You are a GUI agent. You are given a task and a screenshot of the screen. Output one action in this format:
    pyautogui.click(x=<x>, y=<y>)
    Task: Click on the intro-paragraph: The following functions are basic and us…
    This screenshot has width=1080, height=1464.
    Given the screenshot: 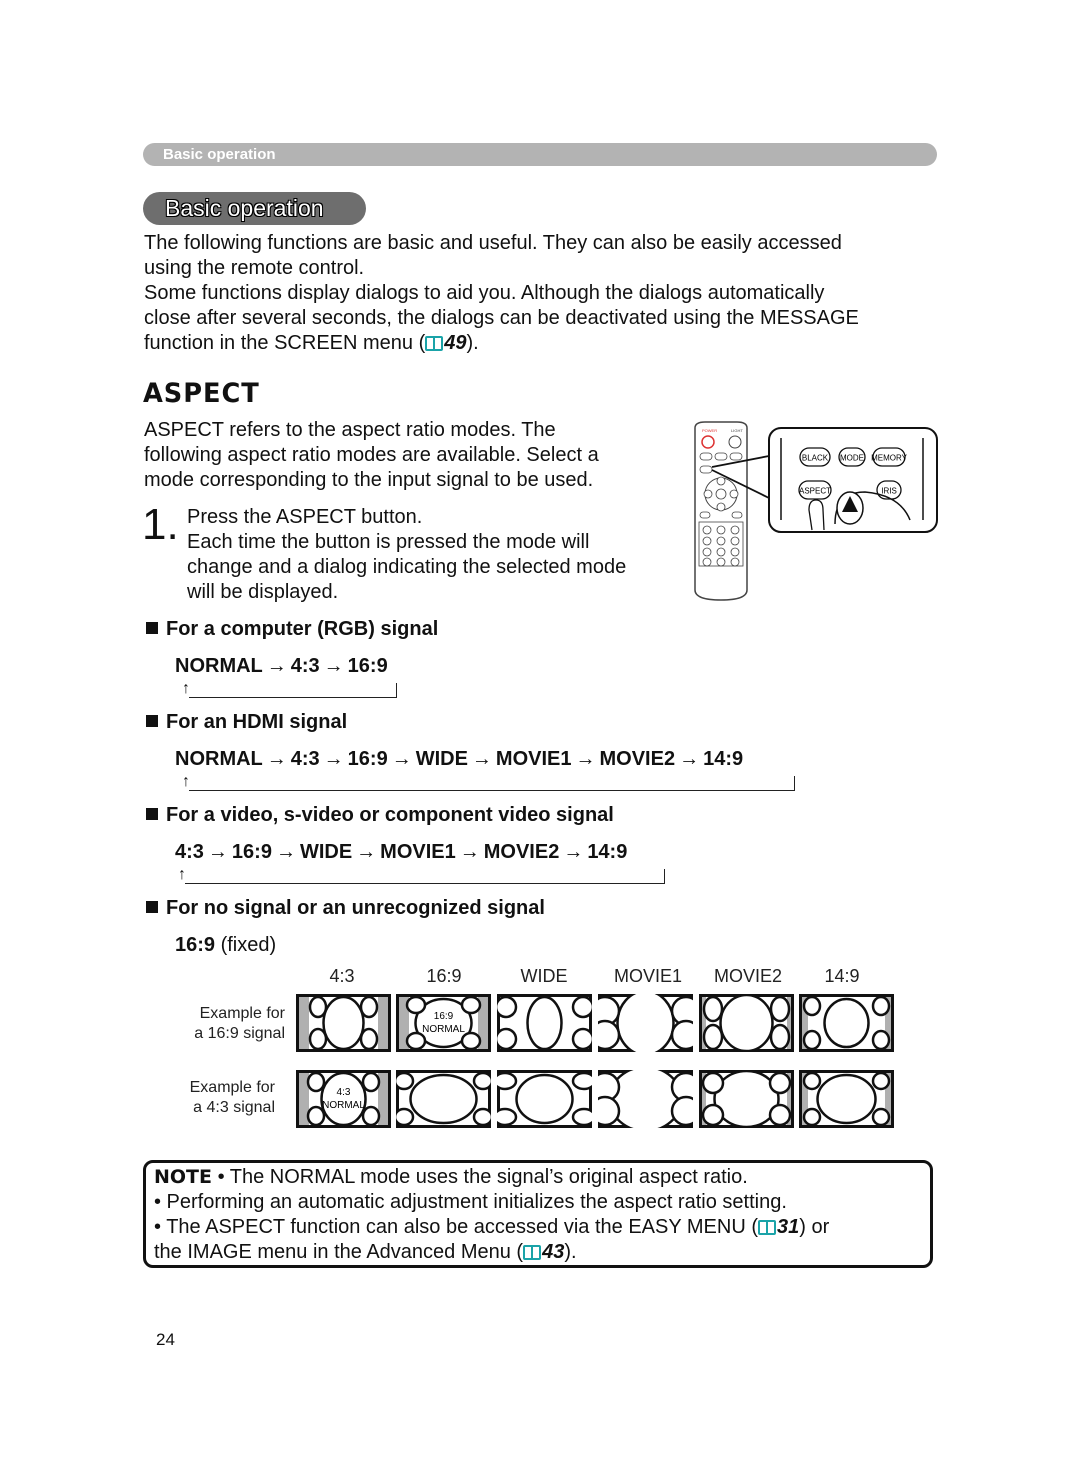 What is the action you would take?
    pyautogui.click(x=544, y=293)
    